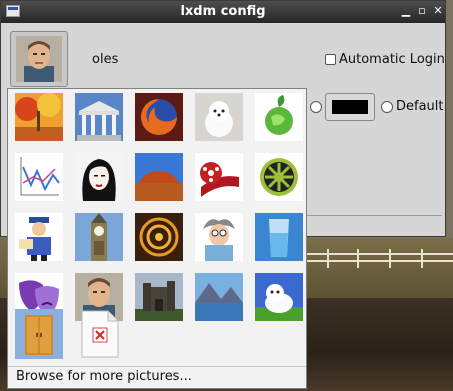 The height and width of the screenshot is (391, 453). I want to click on minimize-icon: ▁, so click(406, 11).